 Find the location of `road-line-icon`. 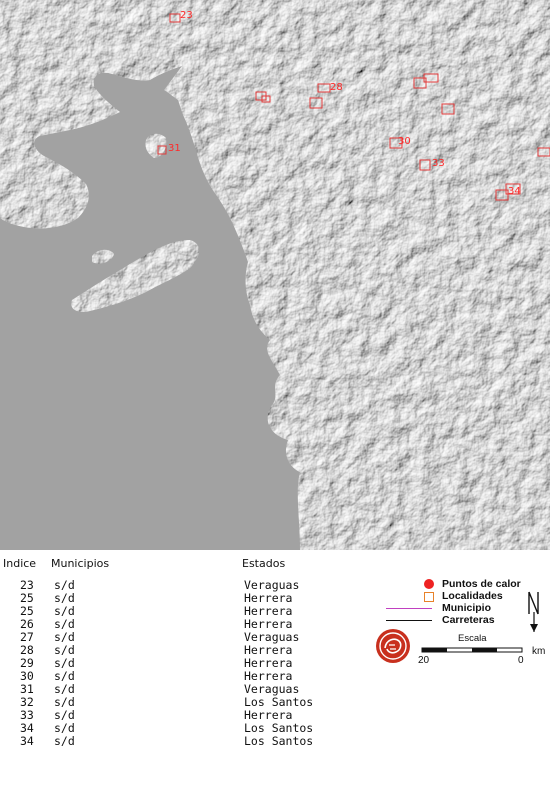

road-line-icon is located at coordinates (409, 620).